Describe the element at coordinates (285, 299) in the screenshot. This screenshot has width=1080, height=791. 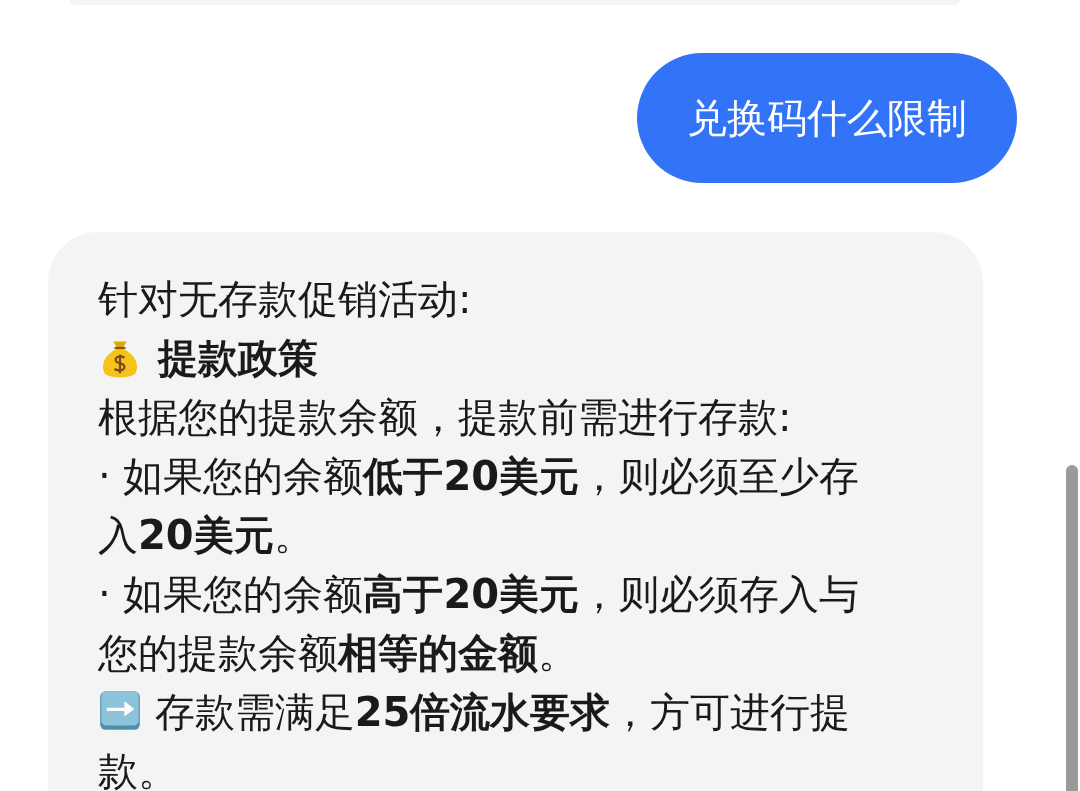
I see `message-text: 针对无存款促销活动:` at that location.